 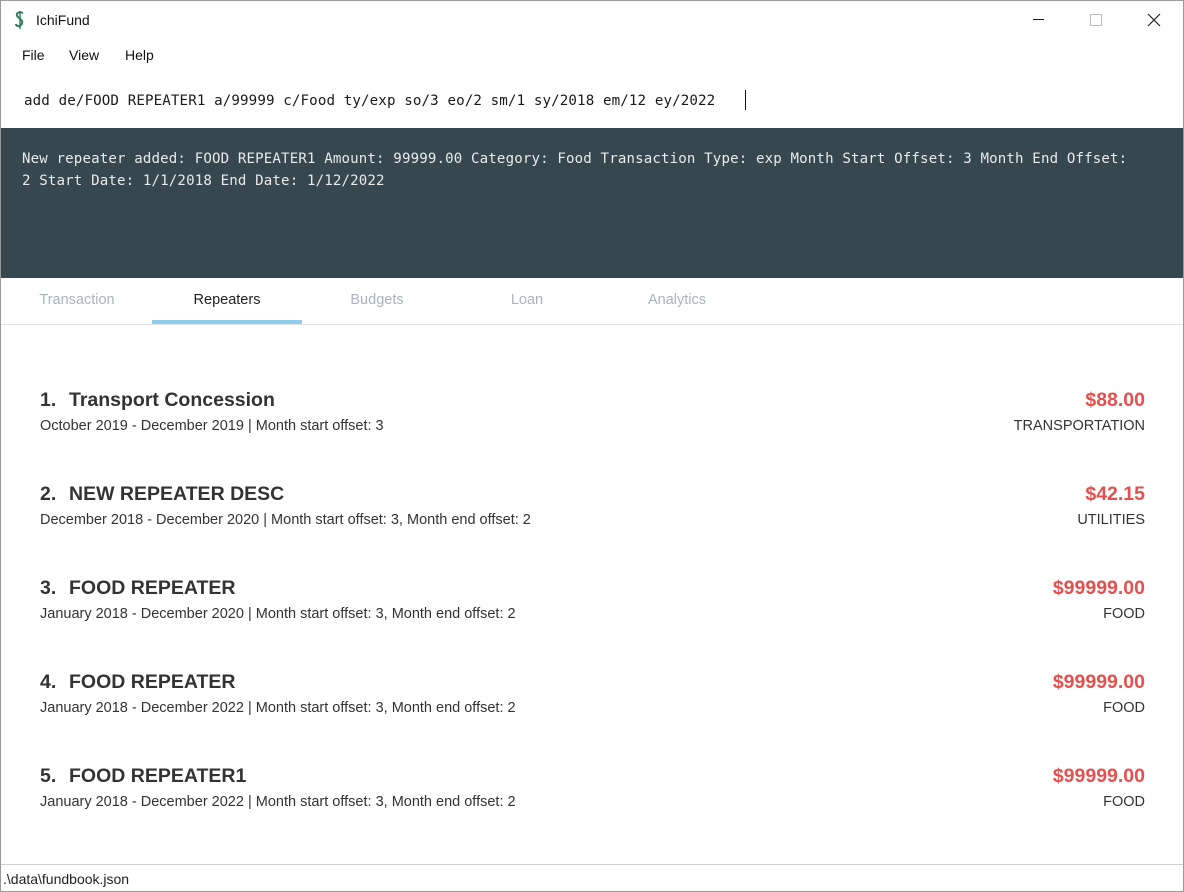 What do you see at coordinates (139, 55) in the screenshot?
I see `menu-help: Help` at bounding box center [139, 55].